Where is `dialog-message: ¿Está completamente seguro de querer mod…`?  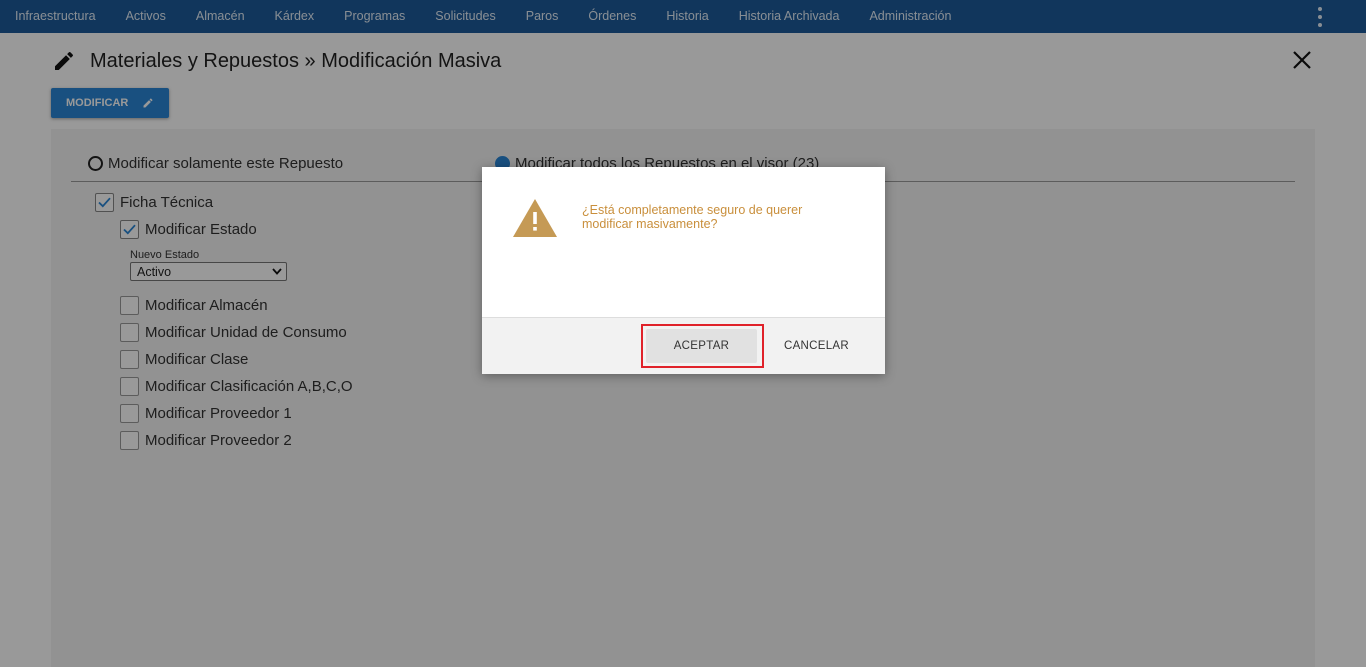
dialog-message: ¿Está completamente seguro de querer mod… is located at coordinates (692, 217).